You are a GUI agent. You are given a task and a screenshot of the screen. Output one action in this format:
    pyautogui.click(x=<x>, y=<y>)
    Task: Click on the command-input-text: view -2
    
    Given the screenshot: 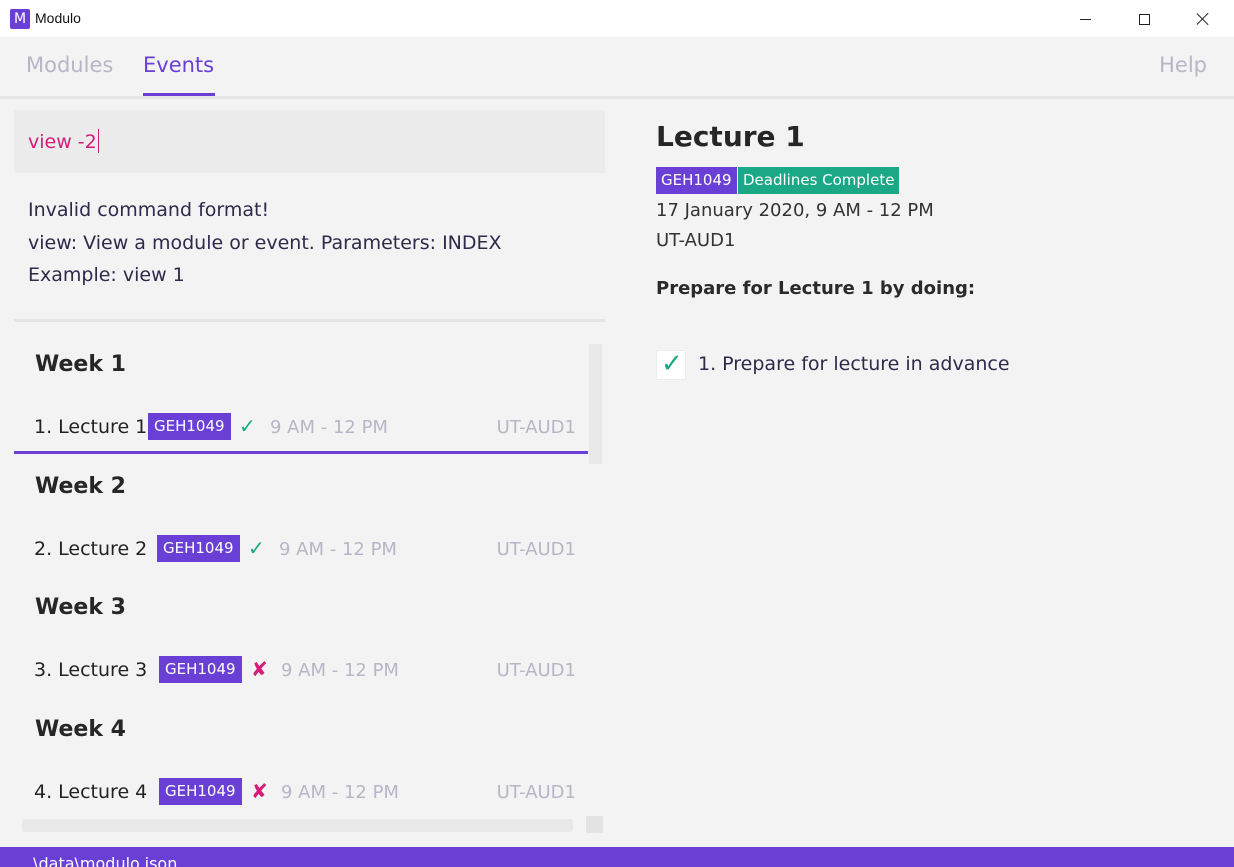 What is the action you would take?
    pyautogui.click(x=64, y=141)
    